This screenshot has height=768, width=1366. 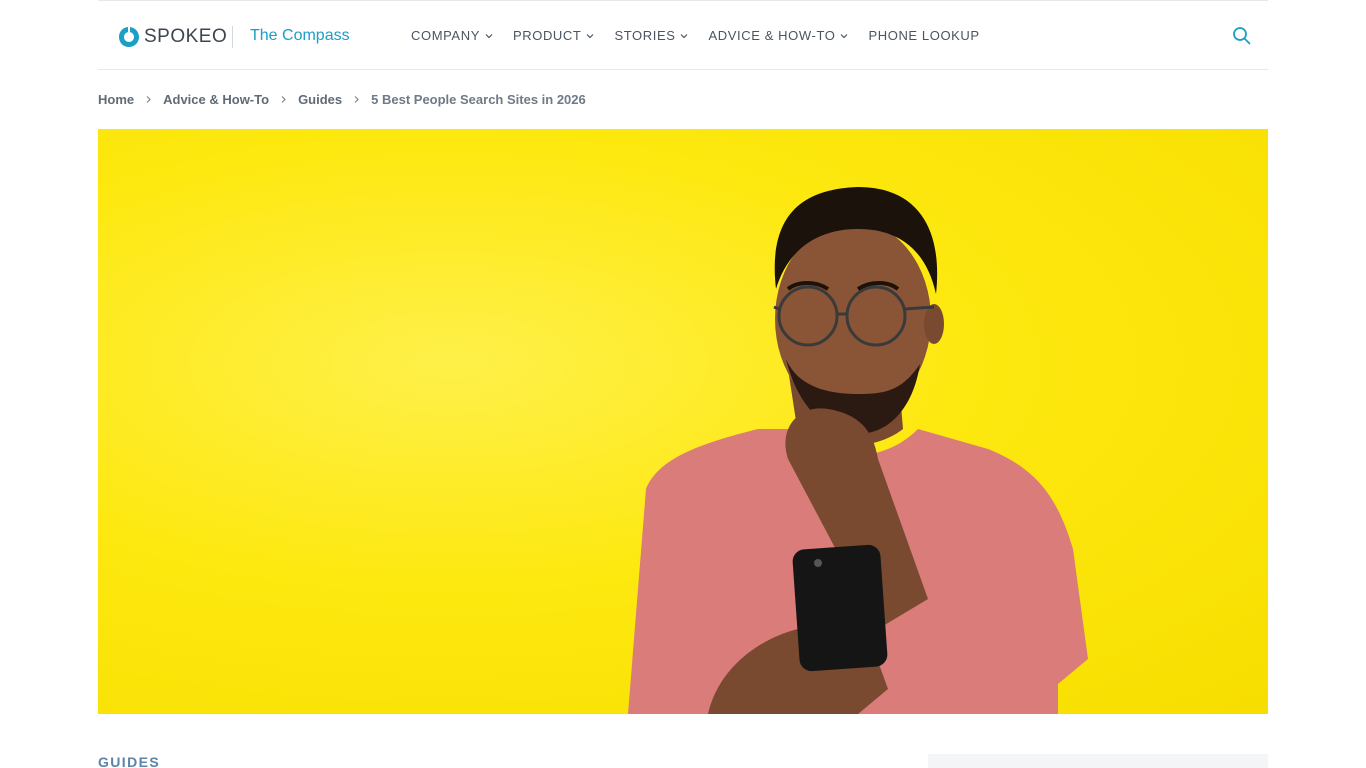 What do you see at coordinates (116, 99) in the screenshot?
I see `breadcrumb-home: Home` at bounding box center [116, 99].